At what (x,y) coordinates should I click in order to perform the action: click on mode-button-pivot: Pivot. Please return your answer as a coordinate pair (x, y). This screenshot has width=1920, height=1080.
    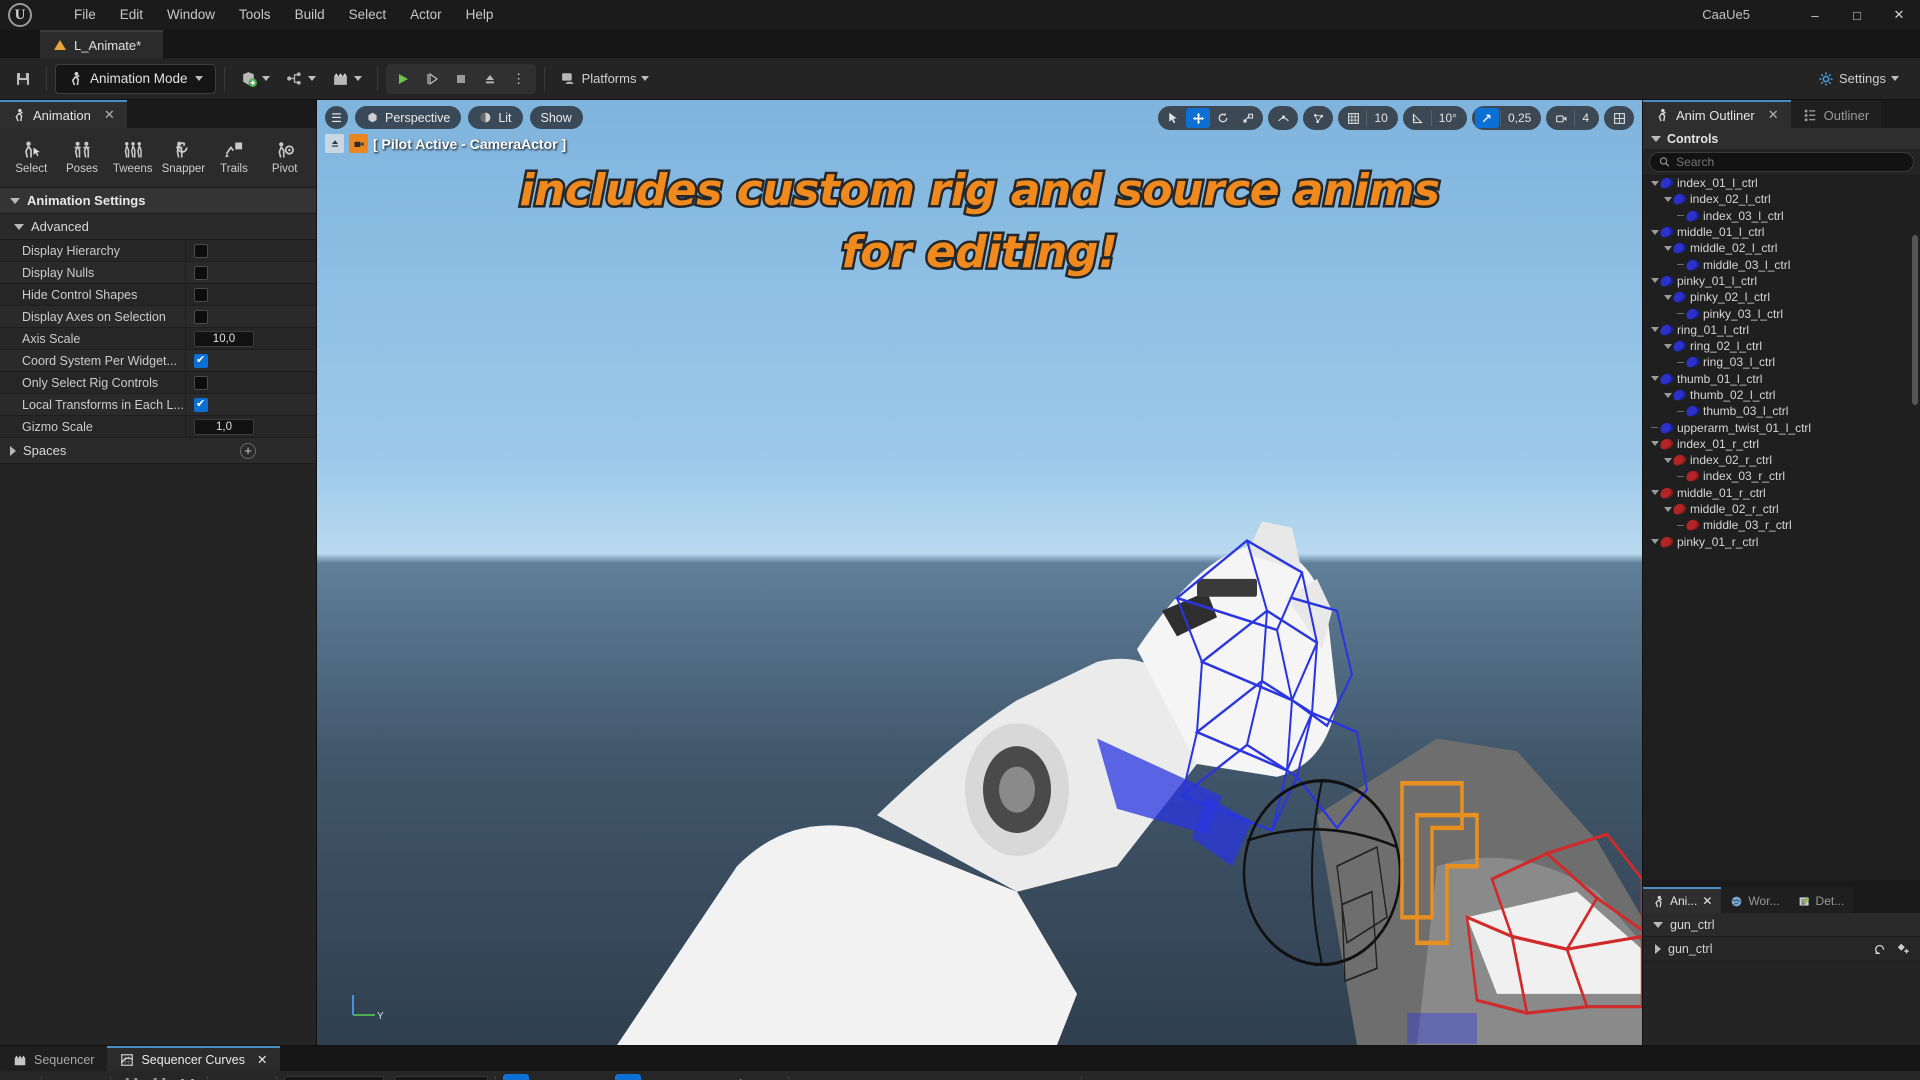
    Looking at the image, I should click on (284, 157).